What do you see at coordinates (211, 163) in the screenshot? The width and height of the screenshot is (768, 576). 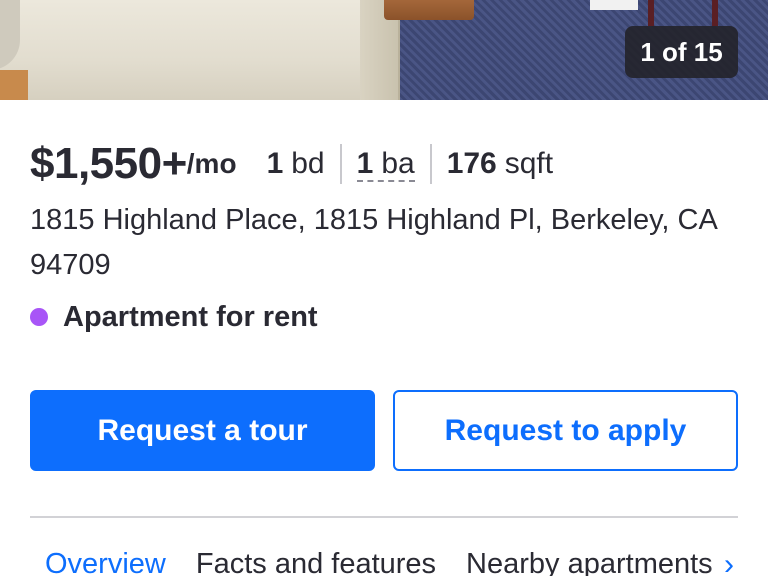 I see `price-suffix: /mo` at bounding box center [211, 163].